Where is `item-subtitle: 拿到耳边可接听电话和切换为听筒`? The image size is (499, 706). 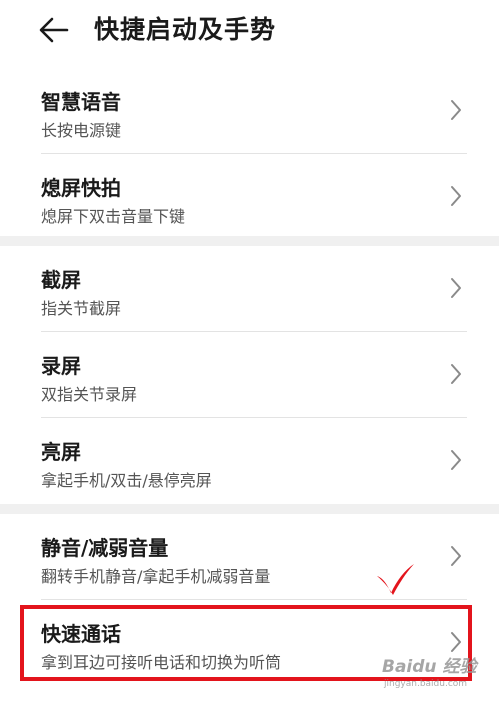 item-subtitle: 拿到耳边可接听电话和切换为听筒 is located at coordinates (161, 662).